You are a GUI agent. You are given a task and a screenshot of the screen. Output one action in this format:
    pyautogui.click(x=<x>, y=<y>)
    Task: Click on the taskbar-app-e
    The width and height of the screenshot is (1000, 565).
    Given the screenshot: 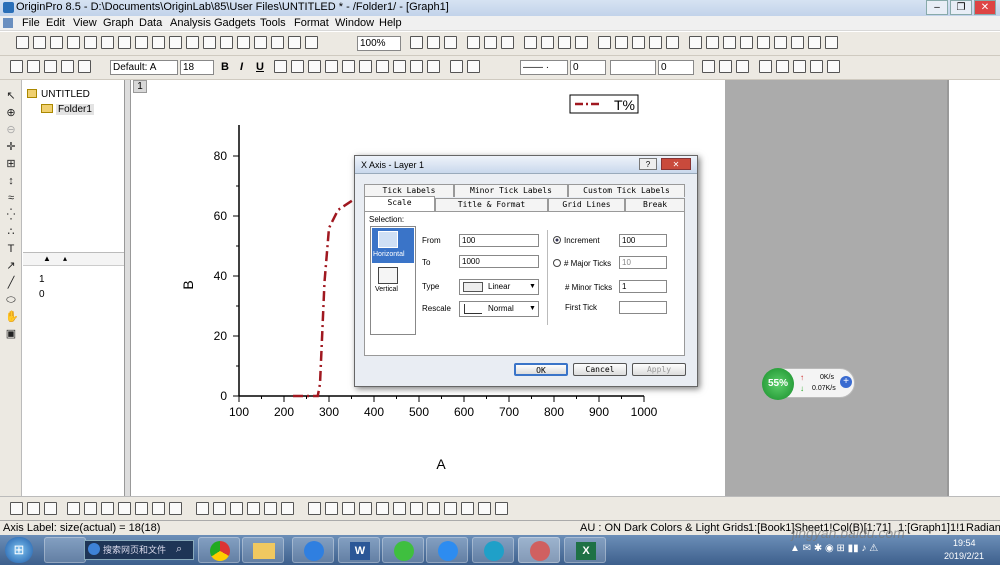 What is the action you would take?
    pyautogui.click(x=493, y=550)
    